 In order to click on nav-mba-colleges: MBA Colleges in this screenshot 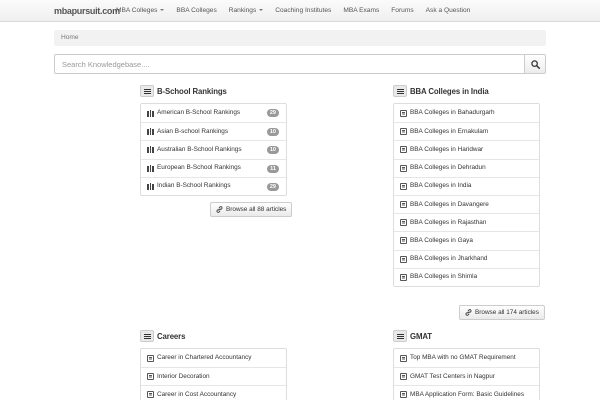, I will do `click(140, 11)`.